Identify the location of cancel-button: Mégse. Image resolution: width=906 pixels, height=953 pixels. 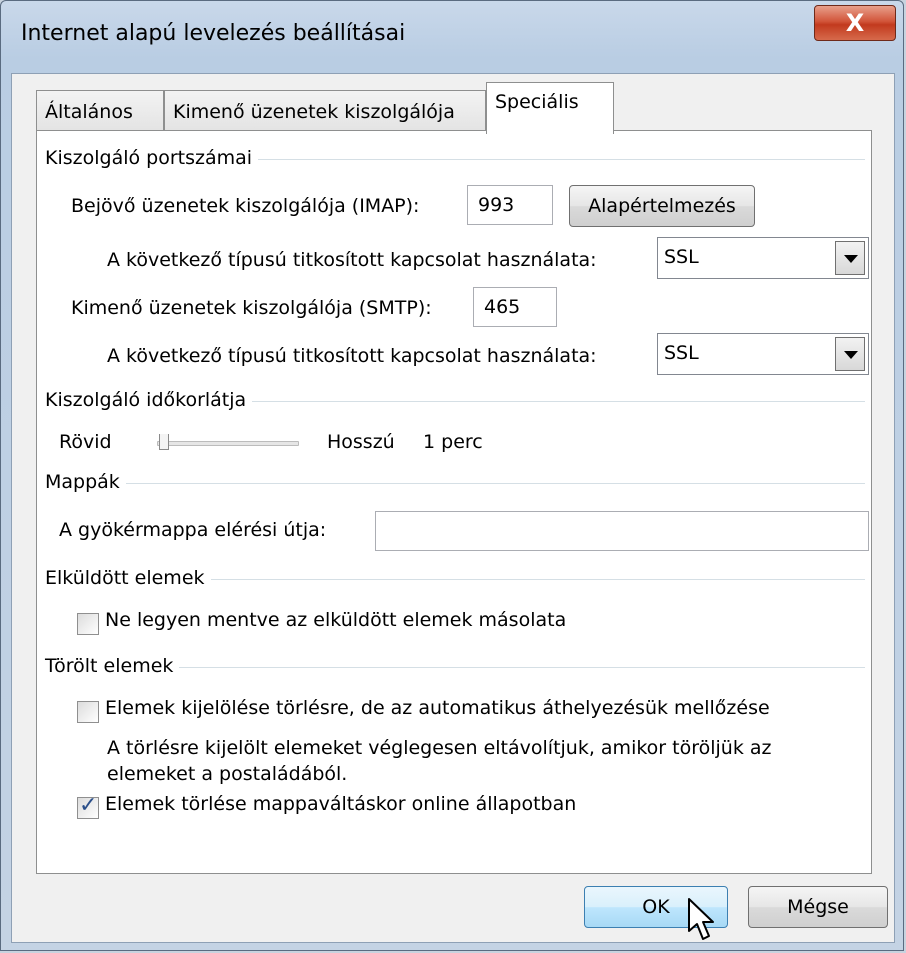
(818, 907).